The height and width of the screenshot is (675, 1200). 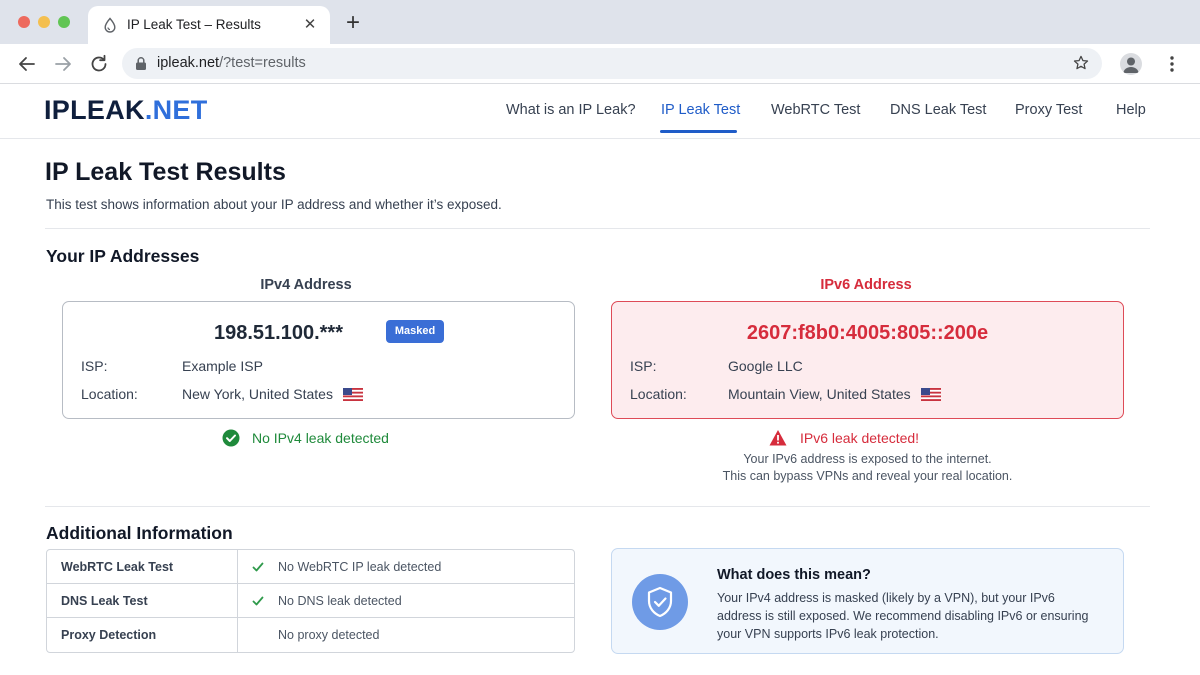 I want to click on ipv4-location-row: New York, United States, so click(x=272, y=394).